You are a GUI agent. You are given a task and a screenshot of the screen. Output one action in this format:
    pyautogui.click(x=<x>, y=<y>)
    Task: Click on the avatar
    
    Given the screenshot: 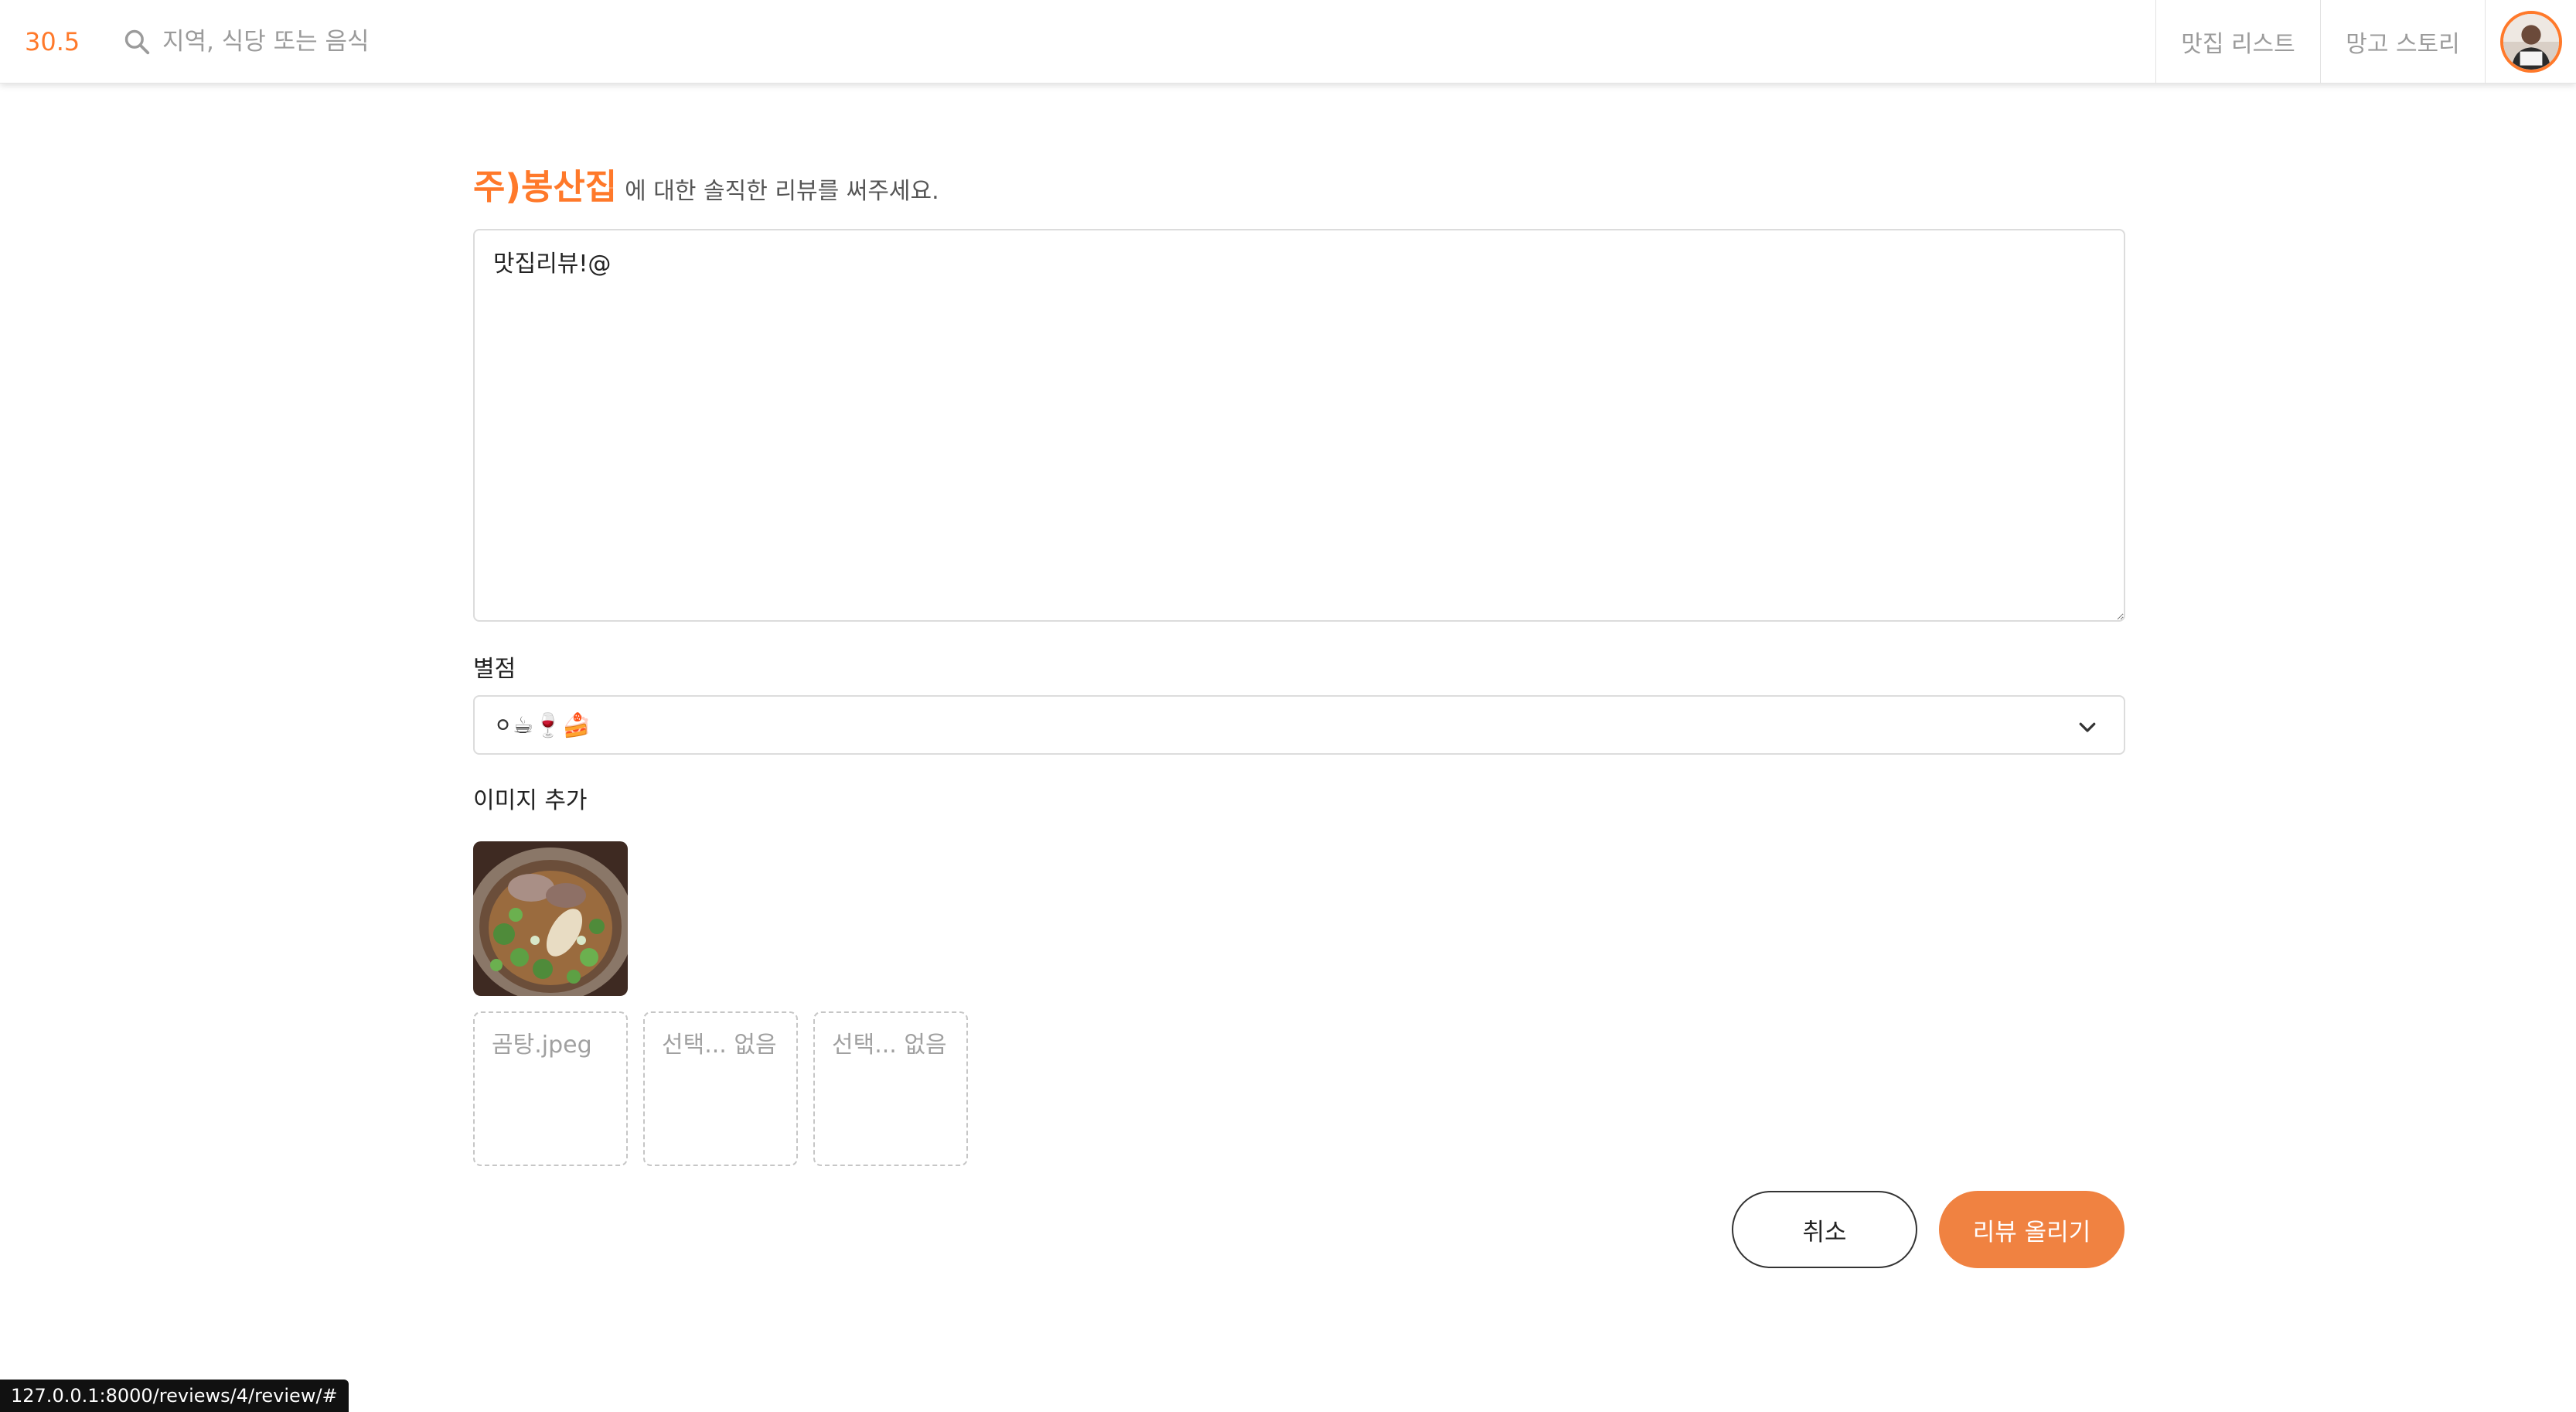 What is the action you would take?
    pyautogui.click(x=2530, y=42)
    